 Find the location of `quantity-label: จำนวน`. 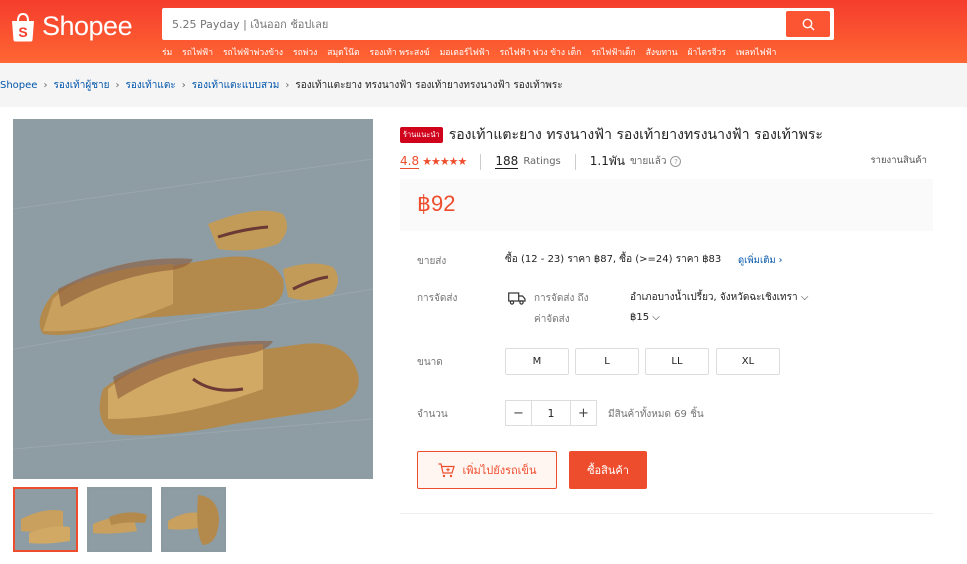

quantity-label: จำนวน is located at coordinates (432, 414).